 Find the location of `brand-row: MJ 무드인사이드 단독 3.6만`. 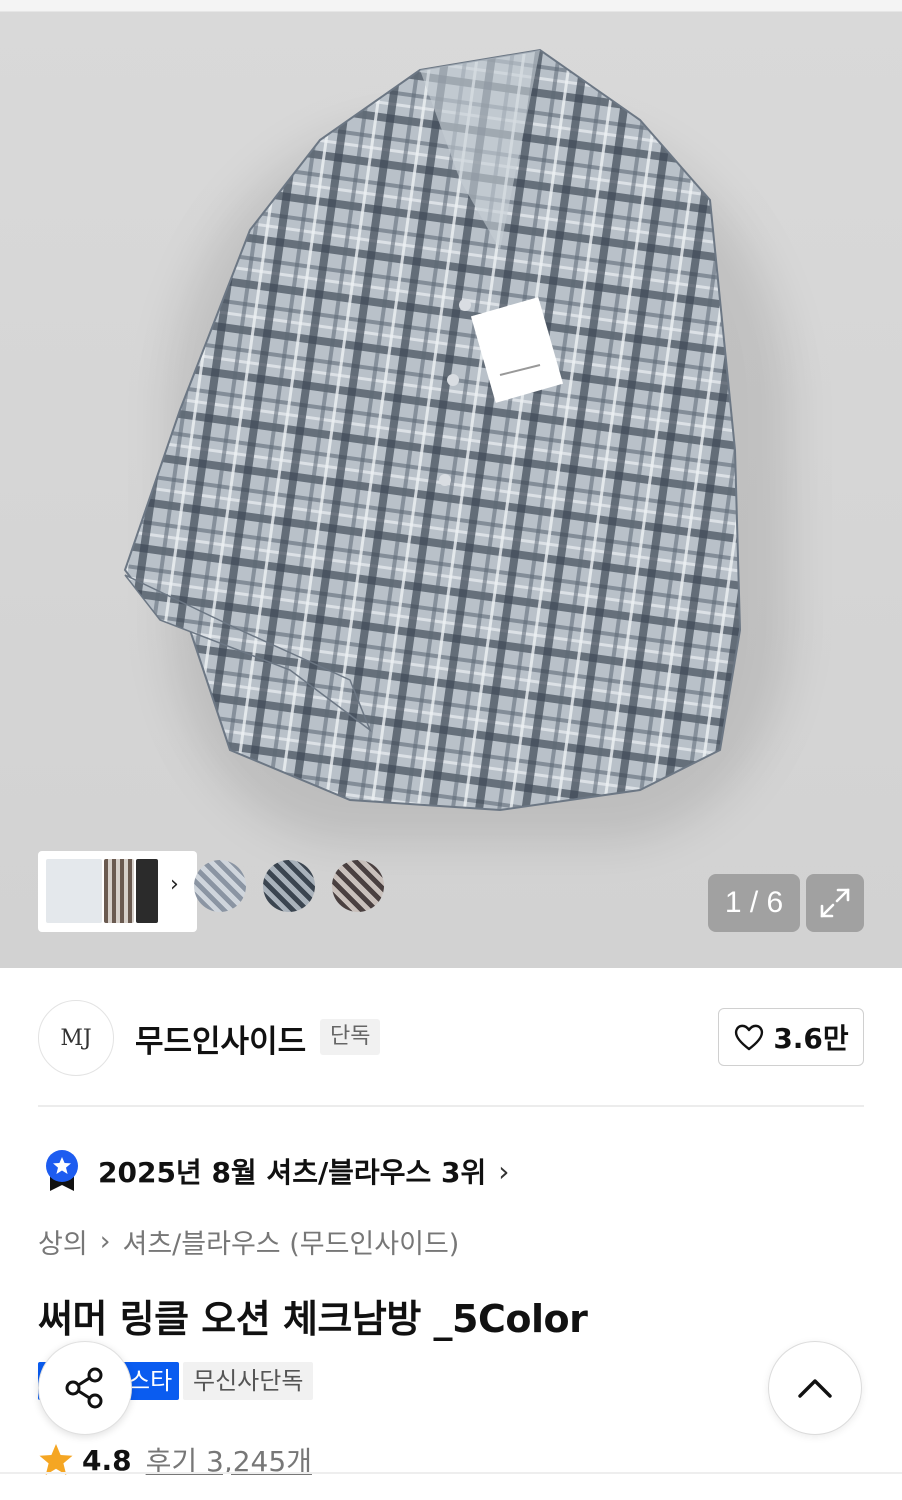

brand-row: MJ 무드인사이드 단독 3.6만 is located at coordinates (451, 1038).